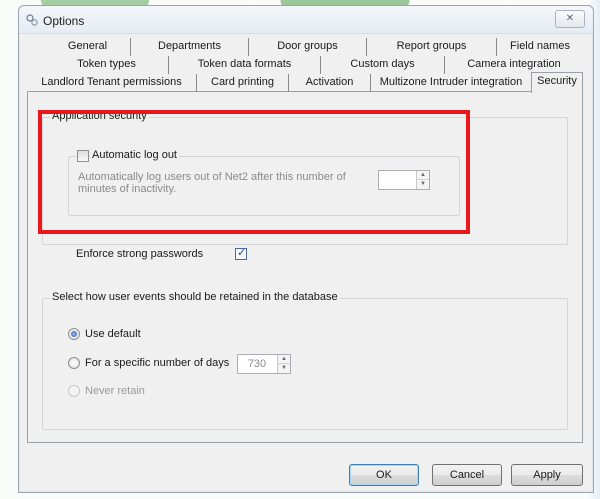 The height and width of the screenshot is (499, 600). What do you see at coordinates (284, 368) in the screenshot?
I see `spin-down-icon: ▼` at bounding box center [284, 368].